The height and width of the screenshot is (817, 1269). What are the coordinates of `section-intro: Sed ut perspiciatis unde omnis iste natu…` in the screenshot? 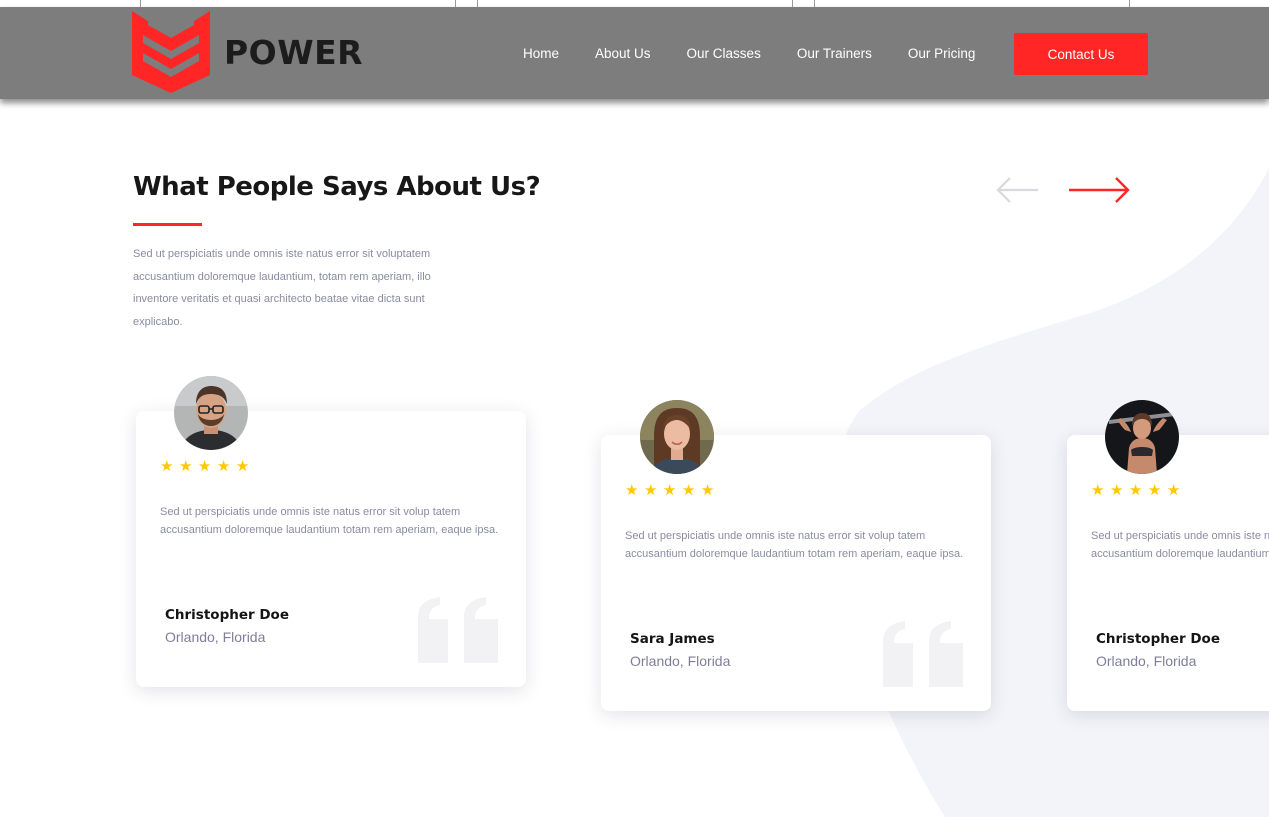 It's located at (282, 288).